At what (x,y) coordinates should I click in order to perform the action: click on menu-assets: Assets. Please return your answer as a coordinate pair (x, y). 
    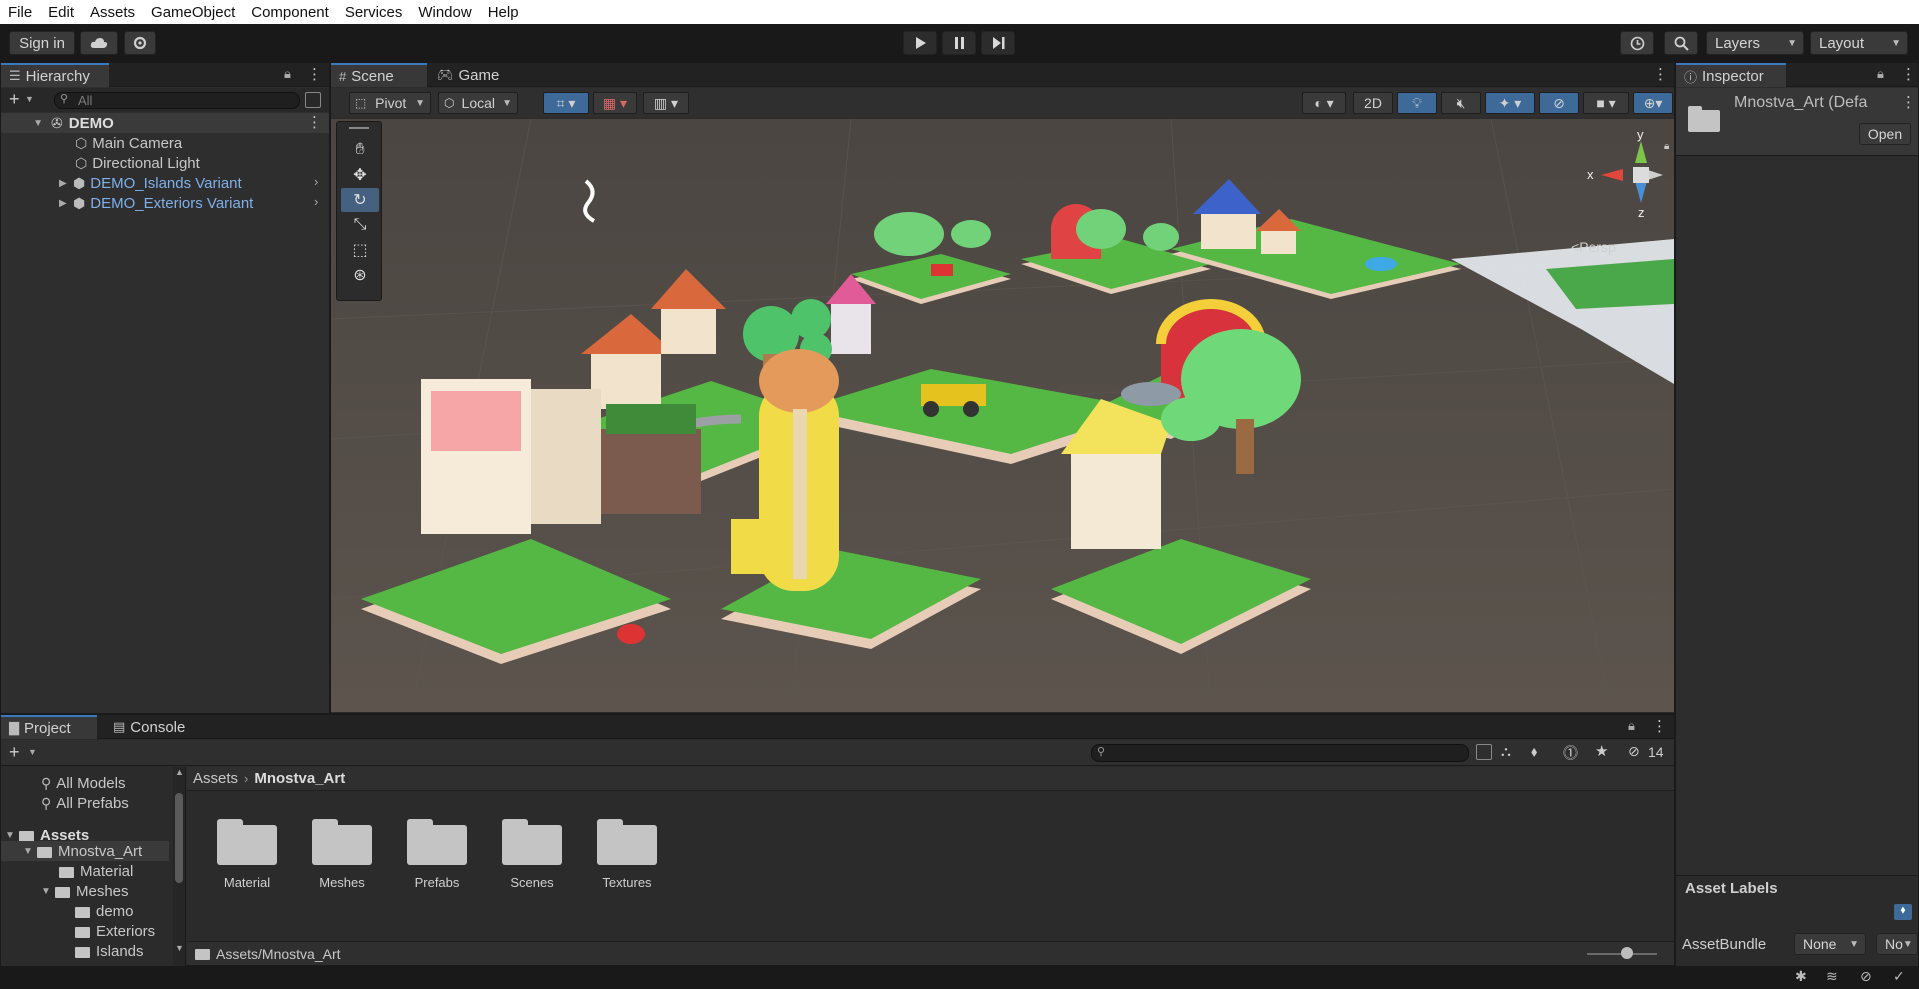
    Looking at the image, I should click on (112, 12).